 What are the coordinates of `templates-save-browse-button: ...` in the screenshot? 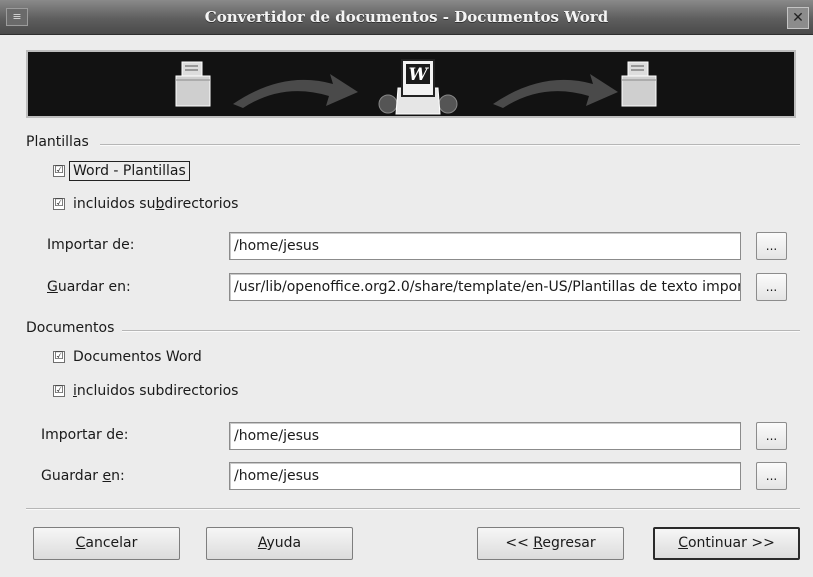 It's located at (771, 287).